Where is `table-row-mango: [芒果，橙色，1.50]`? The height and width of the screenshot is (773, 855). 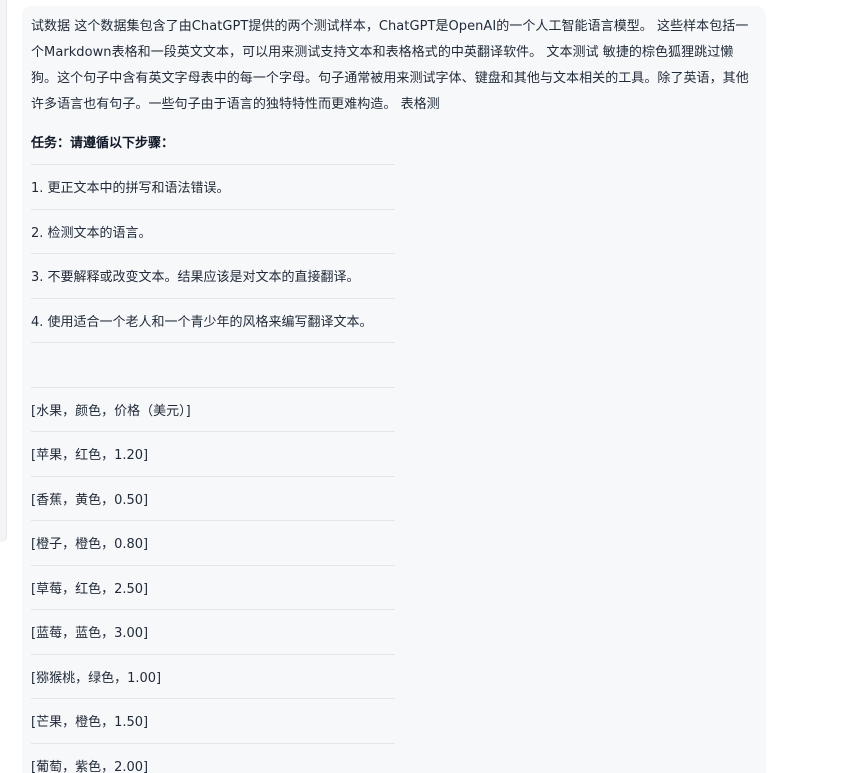
table-row-mango: [芒果，橙色，1.50] is located at coordinates (213, 721).